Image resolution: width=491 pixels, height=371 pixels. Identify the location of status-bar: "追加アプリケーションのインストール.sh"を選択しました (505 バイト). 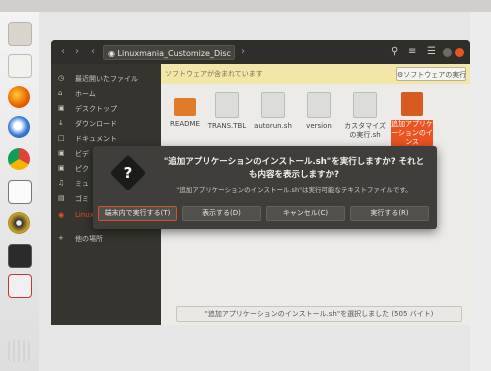
(319, 314).